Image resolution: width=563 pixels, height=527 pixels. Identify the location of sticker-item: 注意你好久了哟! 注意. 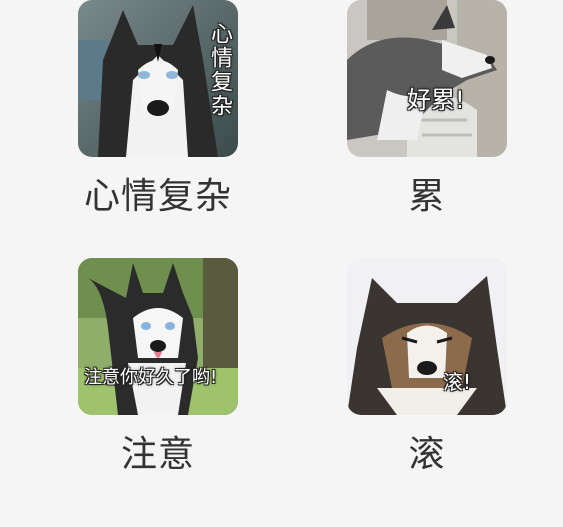
(158, 367).